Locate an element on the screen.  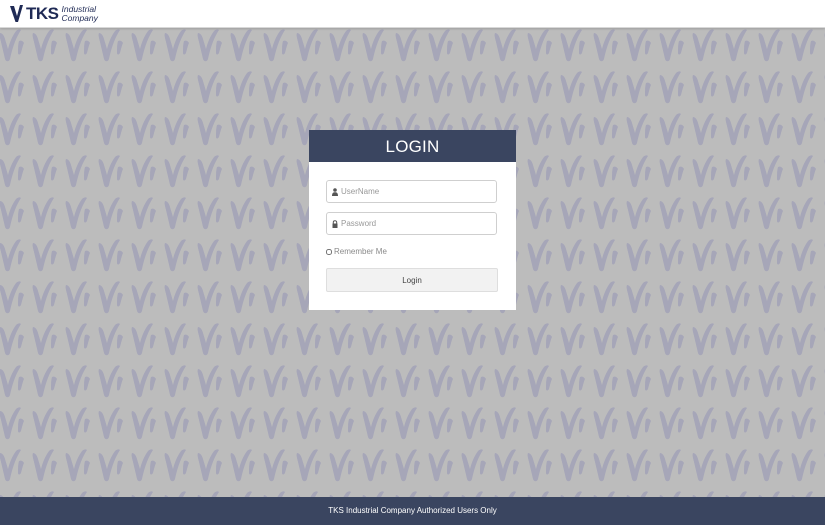
logo-letters: TKS is located at coordinates (42, 13).